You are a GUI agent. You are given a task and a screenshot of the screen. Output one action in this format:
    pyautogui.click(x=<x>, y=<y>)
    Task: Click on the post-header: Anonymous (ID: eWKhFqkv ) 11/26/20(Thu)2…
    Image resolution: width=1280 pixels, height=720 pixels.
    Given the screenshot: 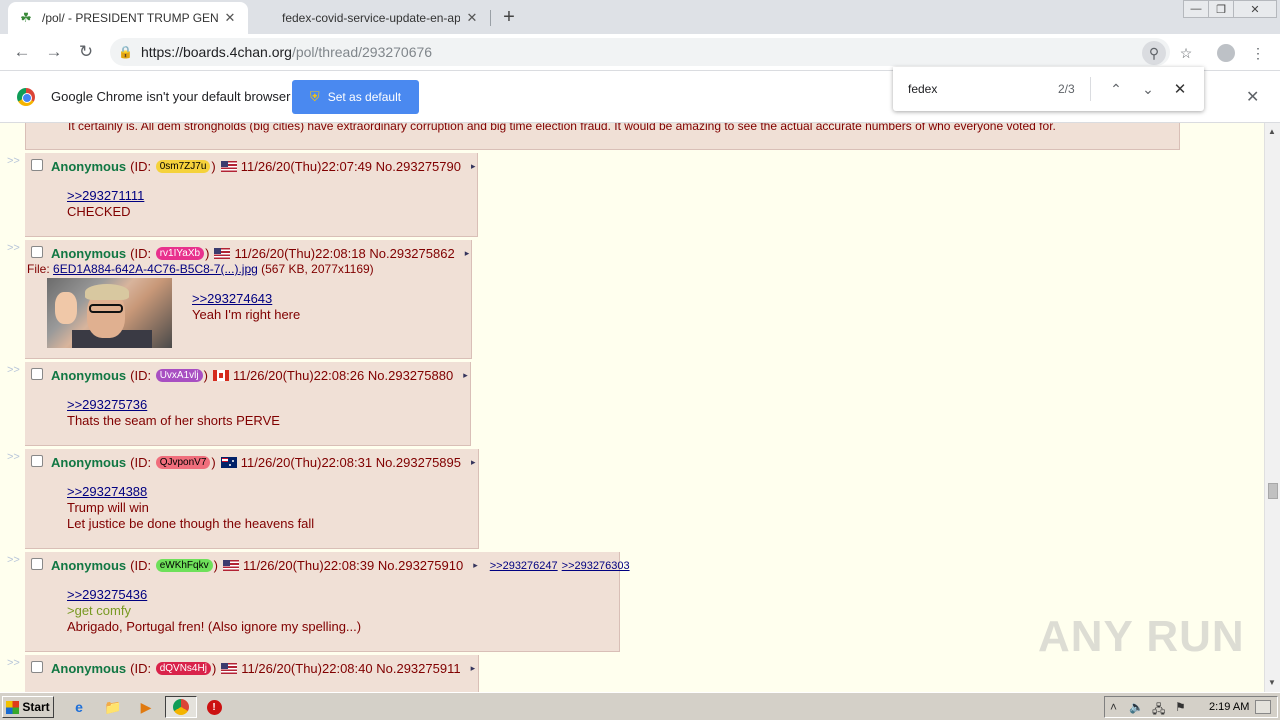 What is the action you would take?
    pyautogui.click(x=340, y=565)
    